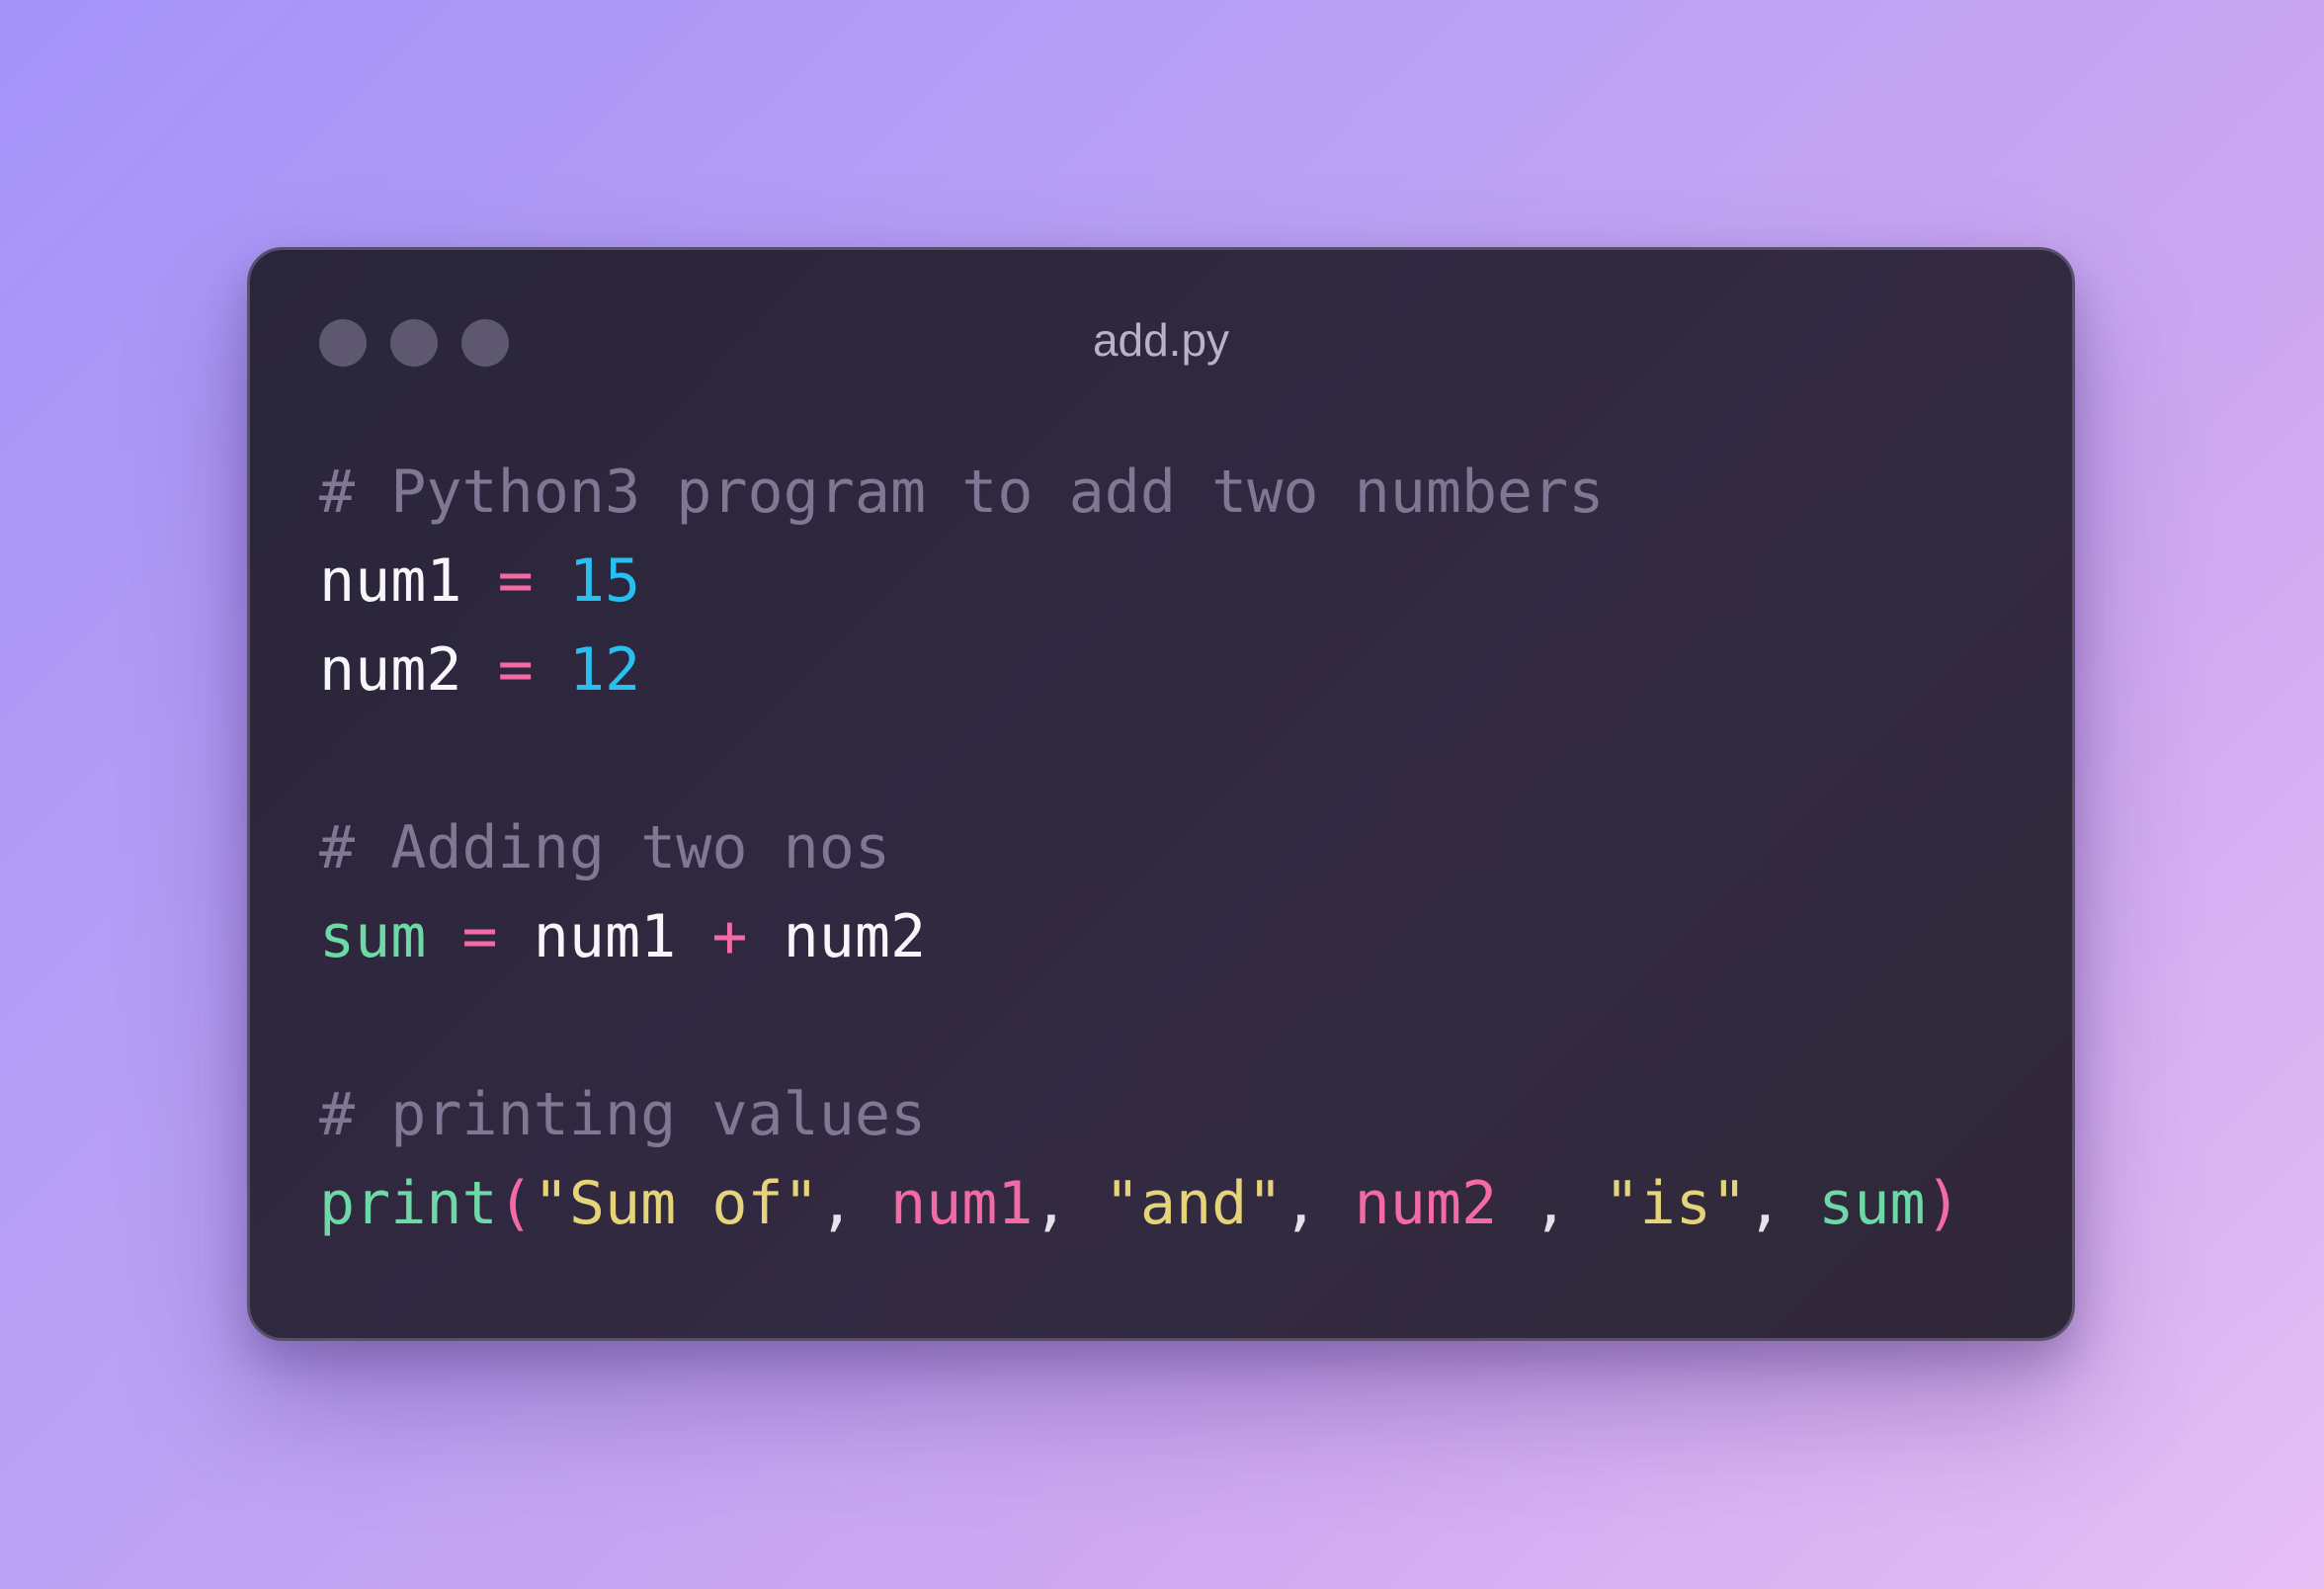 The height and width of the screenshot is (1589, 2324). I want to click on code-line: # Python3 program to add two numbers, so click(1140, 492).